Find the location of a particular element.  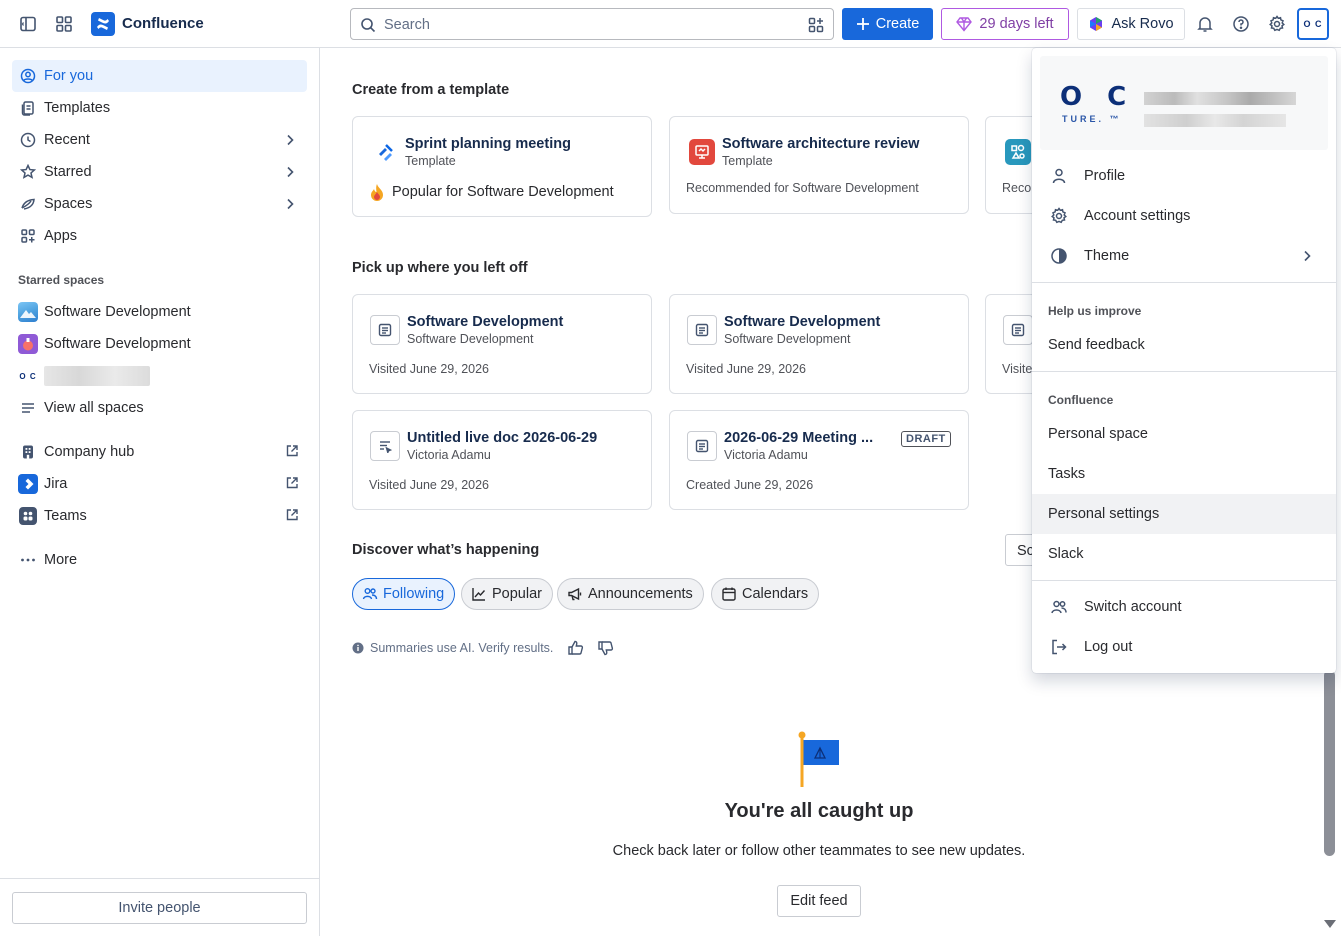

page-icon is located at coordinates (702, 446).